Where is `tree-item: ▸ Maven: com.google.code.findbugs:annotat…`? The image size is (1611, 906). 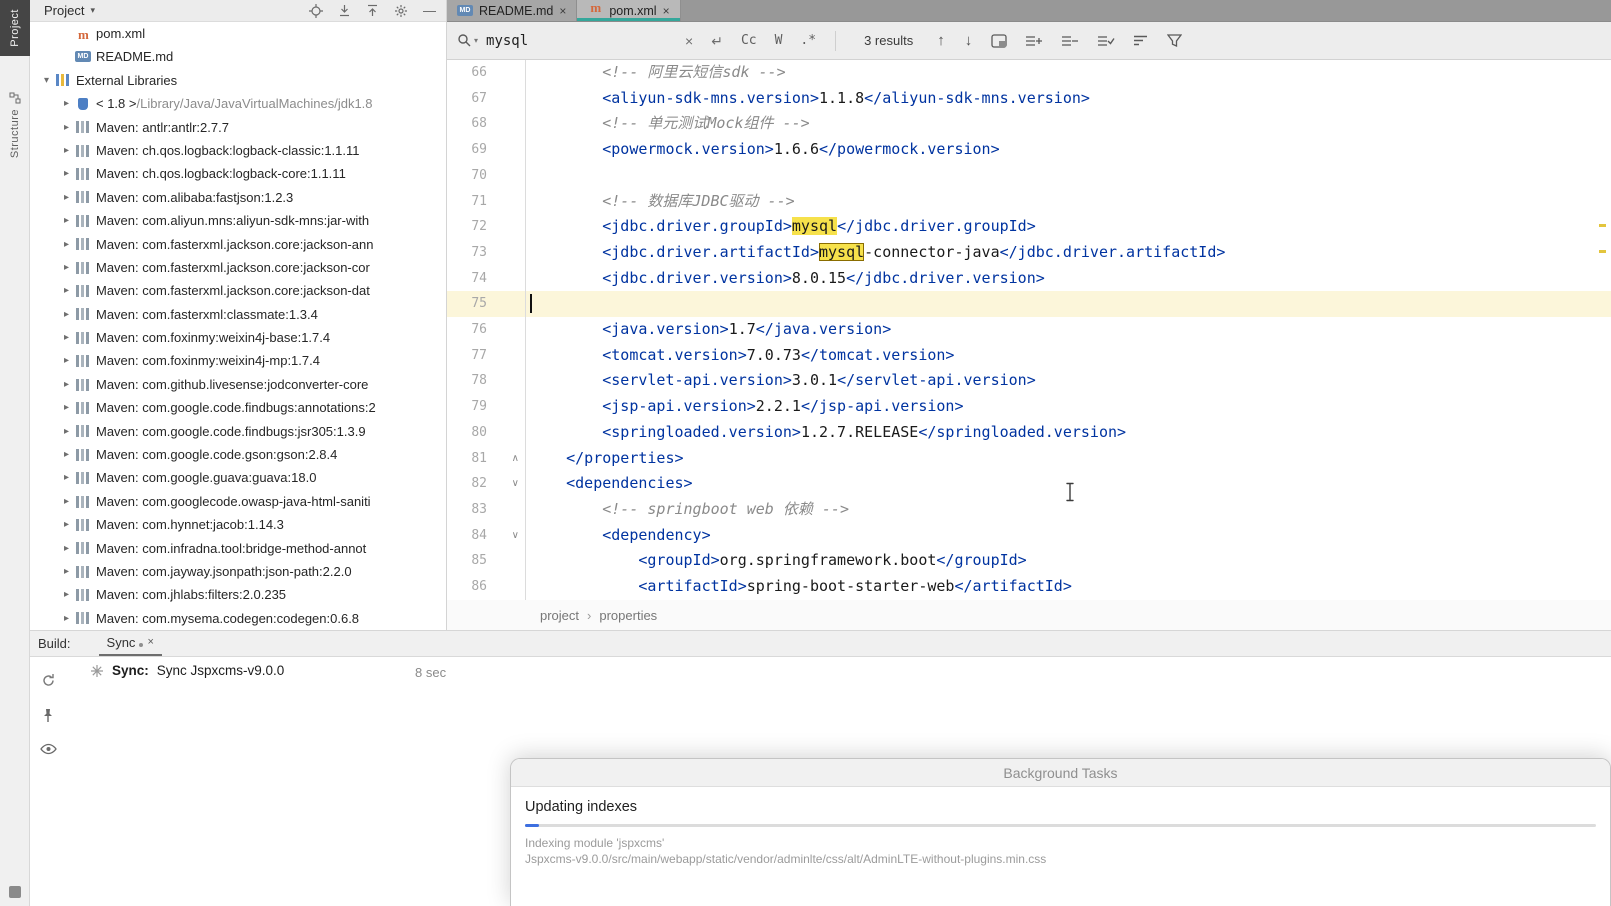
tree-item: ▸ Maven: com.google.code.findbugs:annotat… is located at coordinates (238, 407).